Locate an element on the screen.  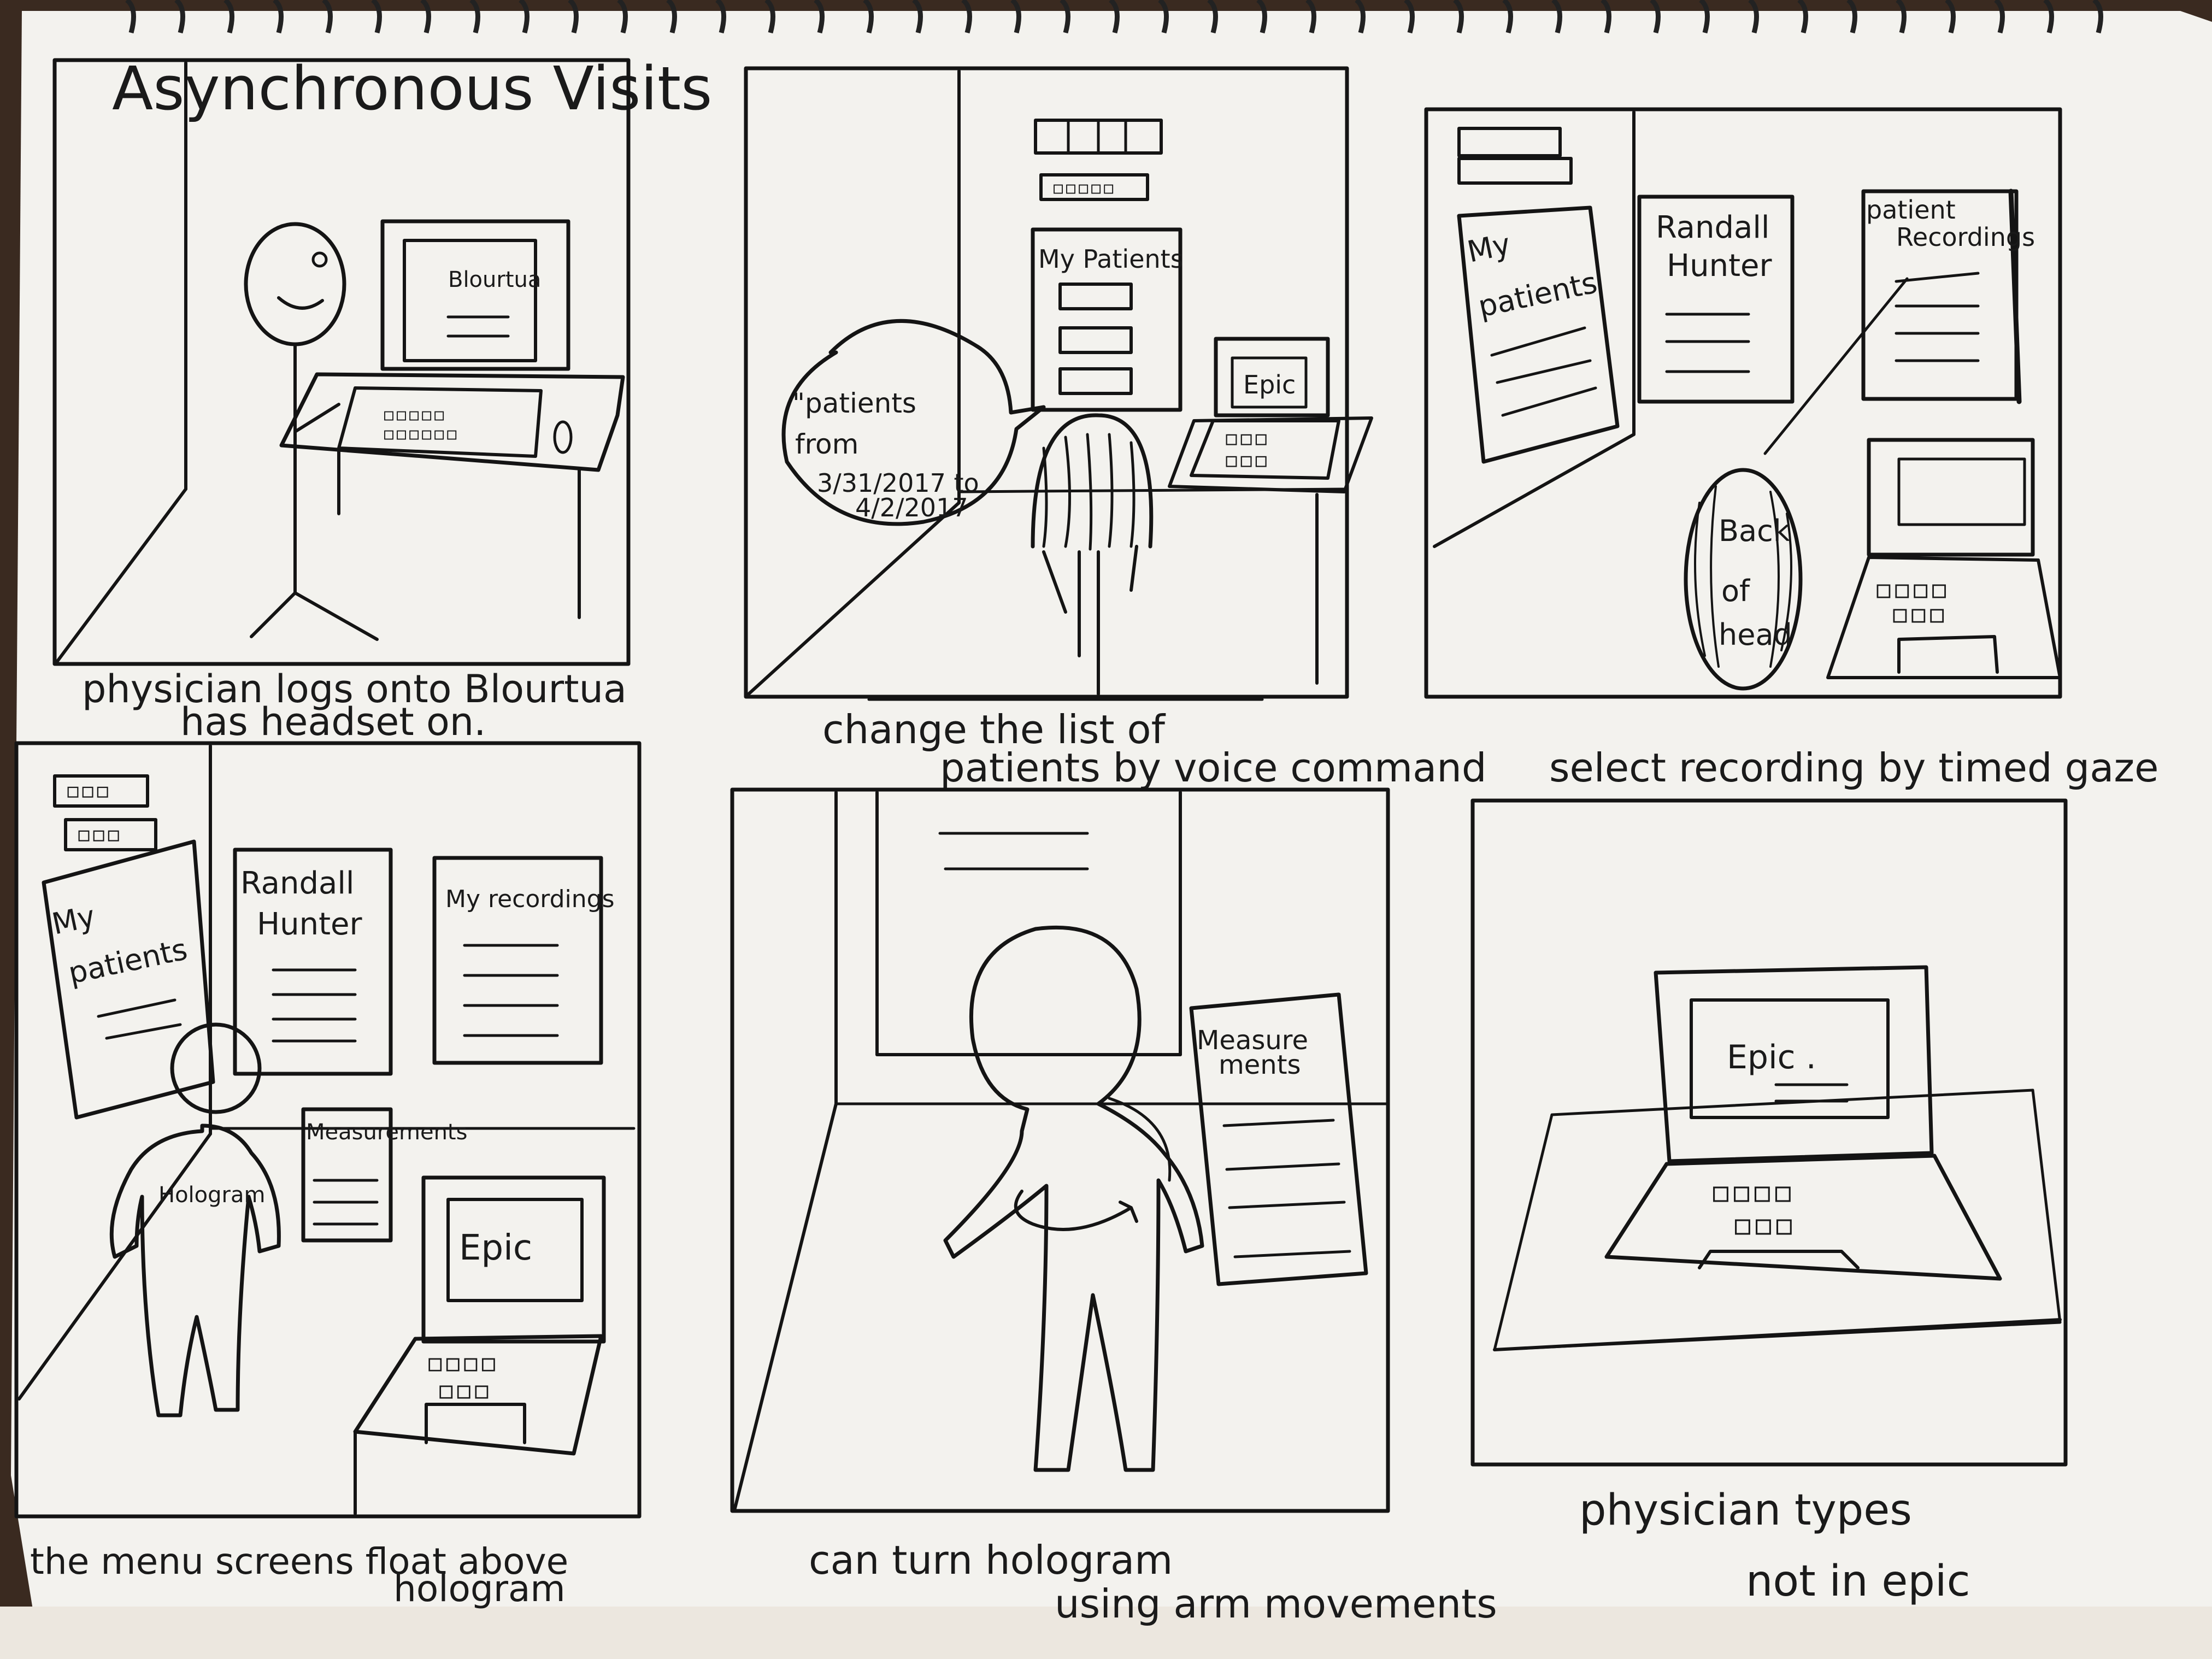
p4-patient-last: Hunter is located at coordinates (310, 924).